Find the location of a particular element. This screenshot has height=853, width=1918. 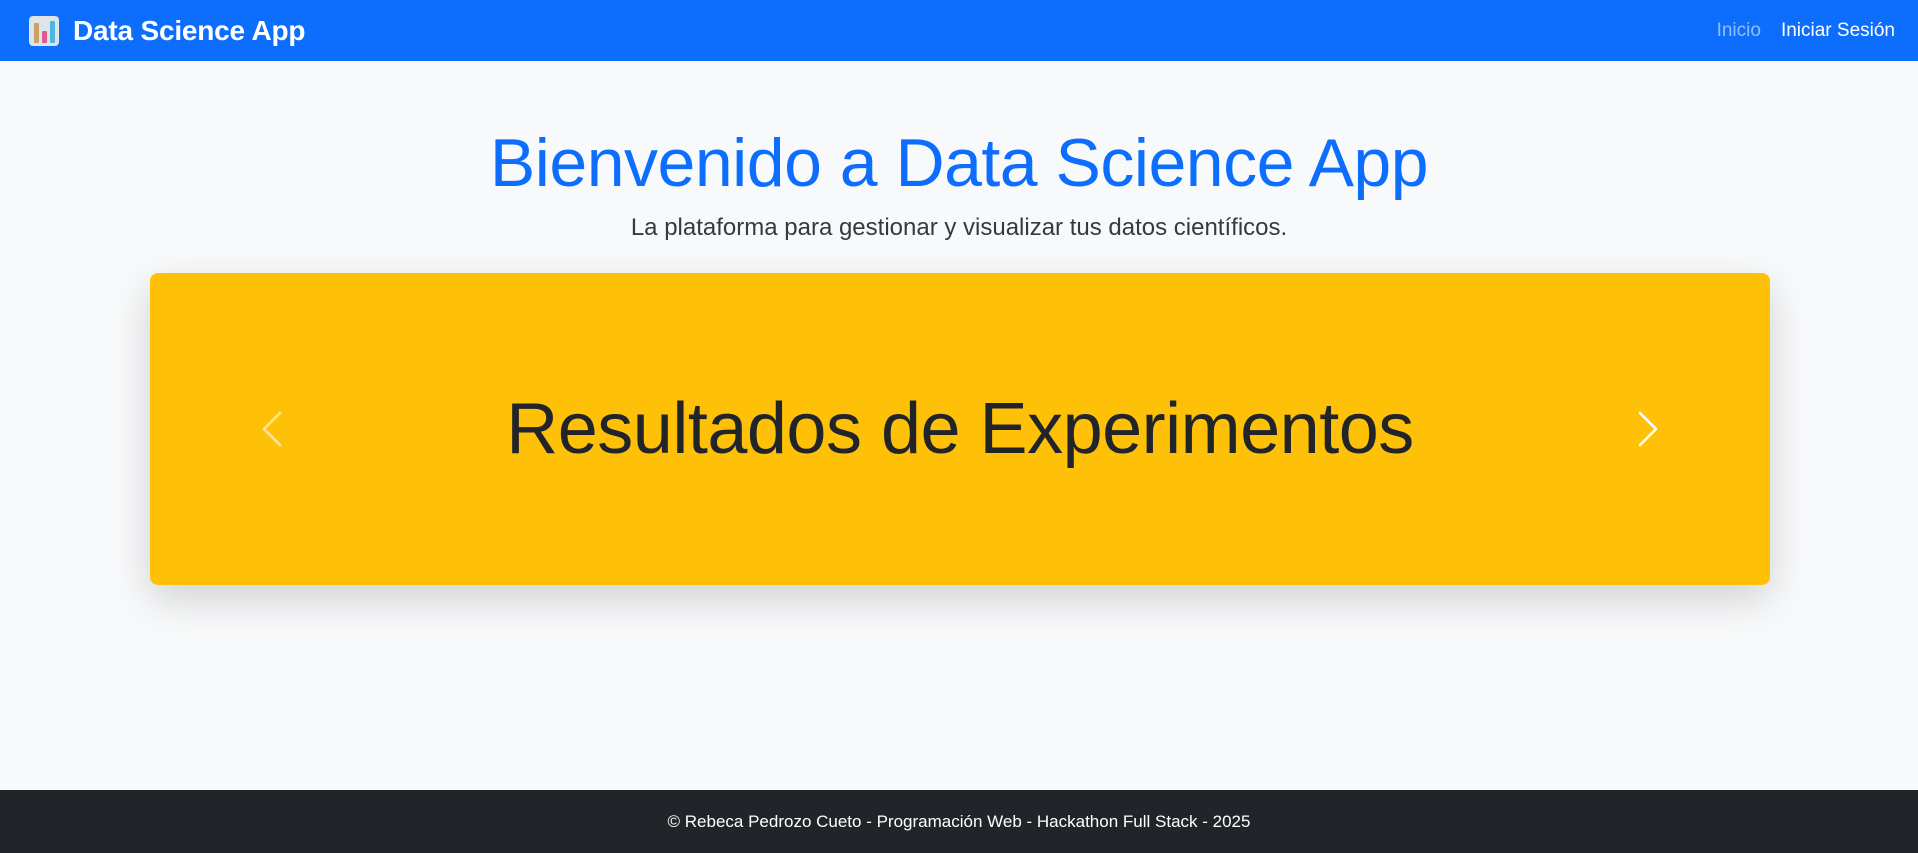

brand-link: Data Science App is located at coordinates (167, 31).